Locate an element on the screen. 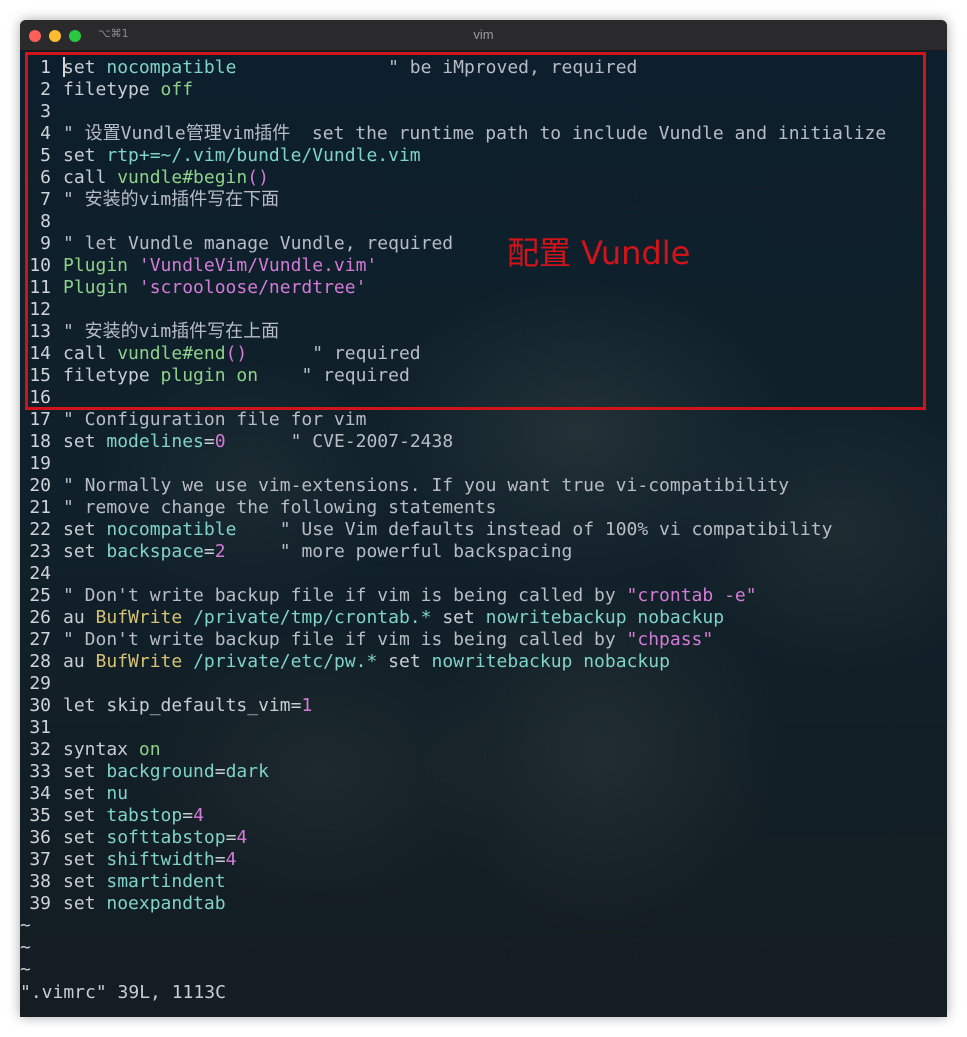  line-number: 38 is located at coordinates (40, 881).